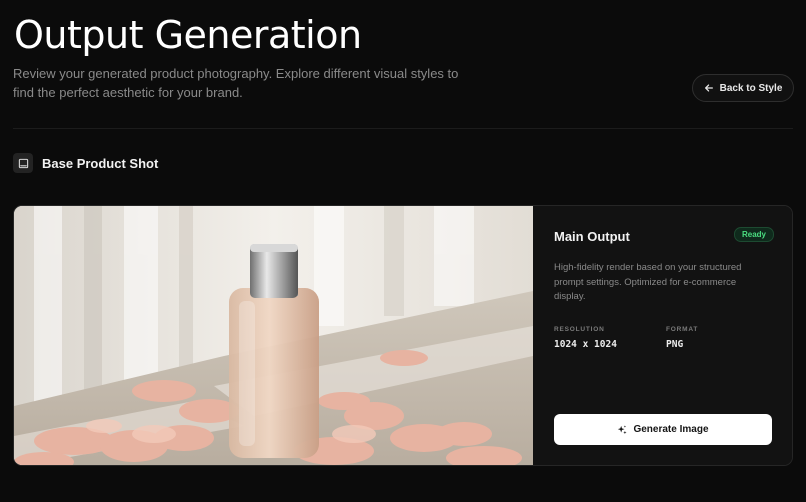 This screenshot has height=502, width=806. Describe the element at coordinates (708, 88) in the screenshot. I see `arrow-left-icon` at that location.